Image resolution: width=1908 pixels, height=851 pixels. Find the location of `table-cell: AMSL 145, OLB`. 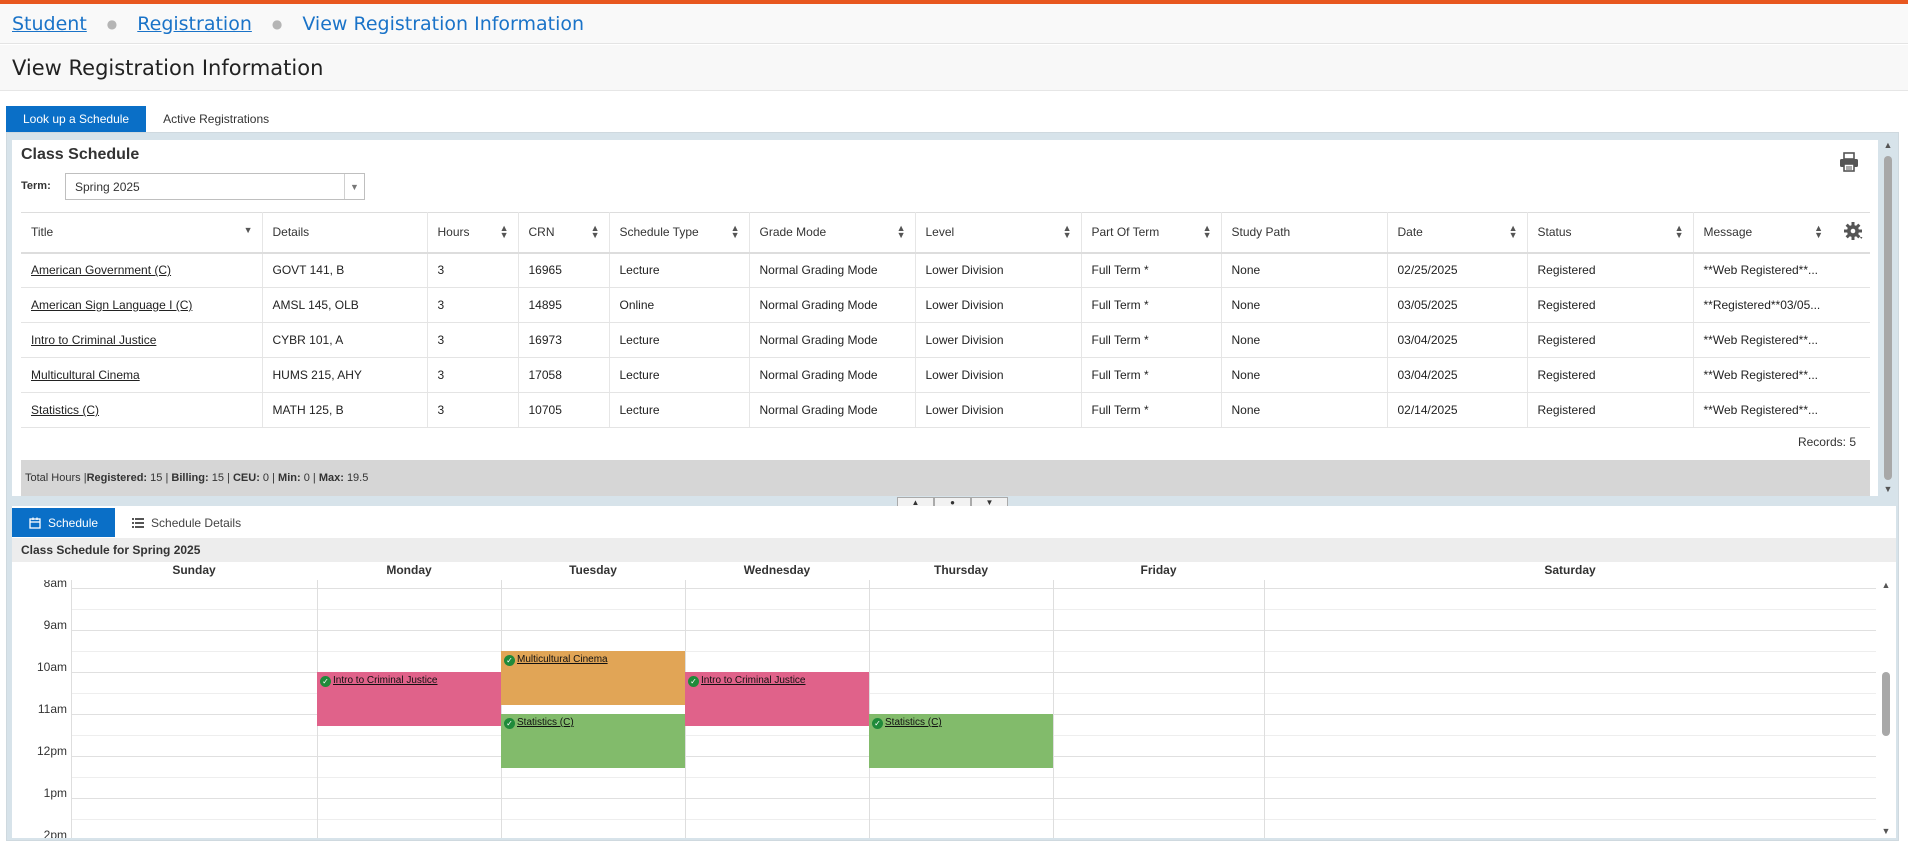

table-cell: AMSL 145, OLB is located at coordinates (345, 305).